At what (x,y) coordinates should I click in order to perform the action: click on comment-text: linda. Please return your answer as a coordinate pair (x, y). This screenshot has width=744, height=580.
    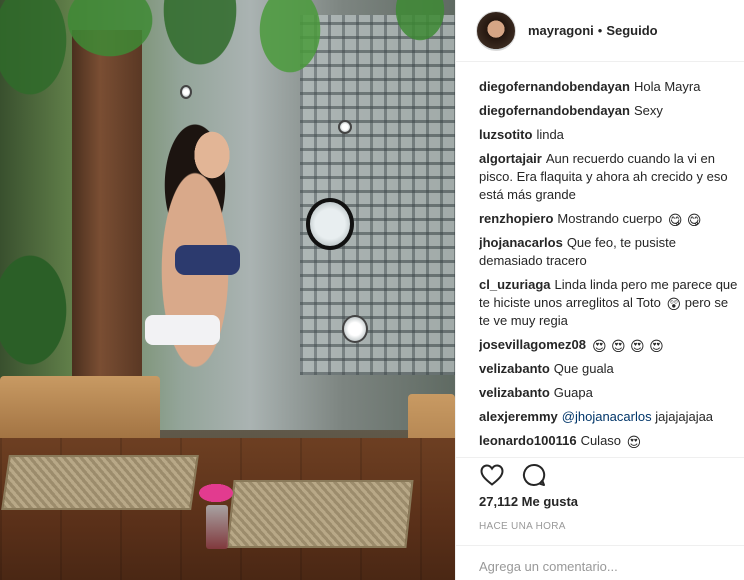
    Looking at the image, I should click on (550, 134).